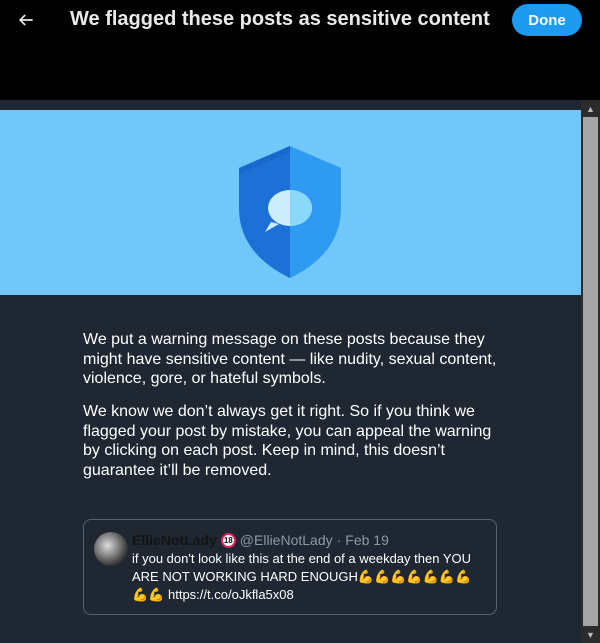 The width and height of the screenshot is (600, 643). I want to click on post-date: Feb 19, so click(367, 540).